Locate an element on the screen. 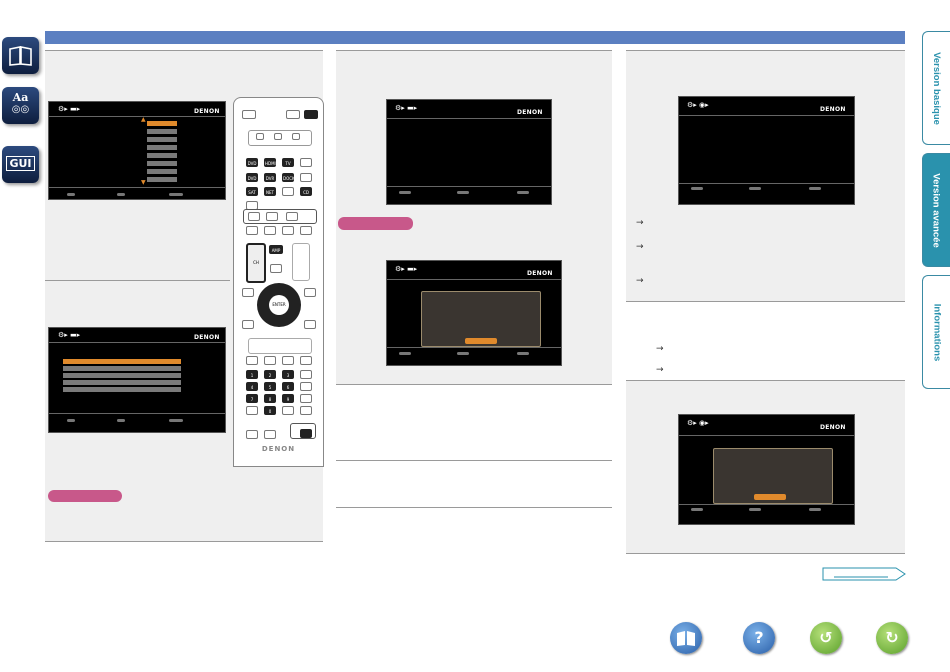  gui-screen-blank-2: ⚙▸ ◉▸ DENON is located at coordinates (766, 150).